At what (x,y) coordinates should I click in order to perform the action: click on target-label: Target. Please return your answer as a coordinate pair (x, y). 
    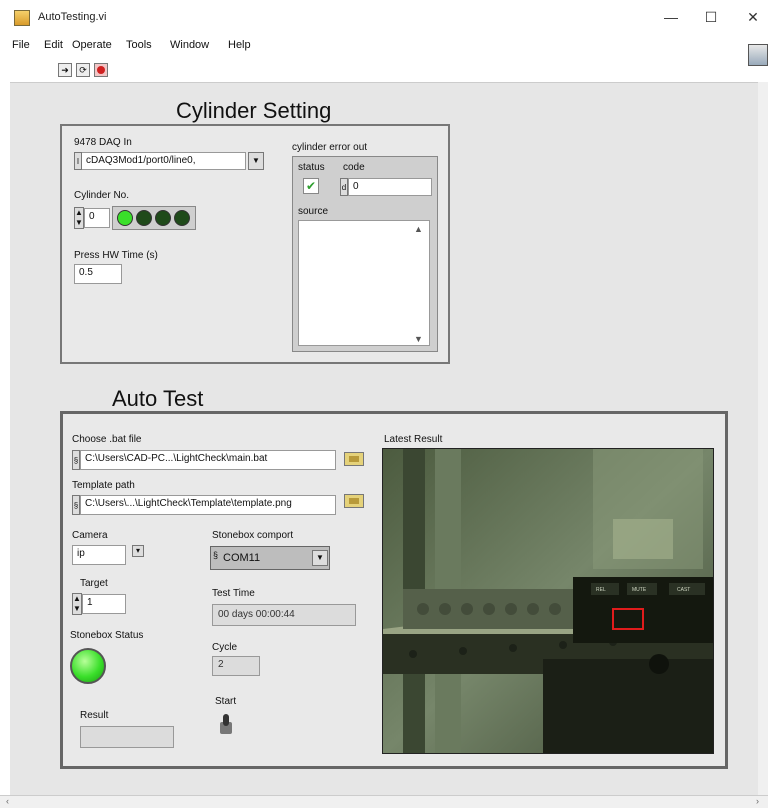
    Looking at the image, I should click on (94, 583).